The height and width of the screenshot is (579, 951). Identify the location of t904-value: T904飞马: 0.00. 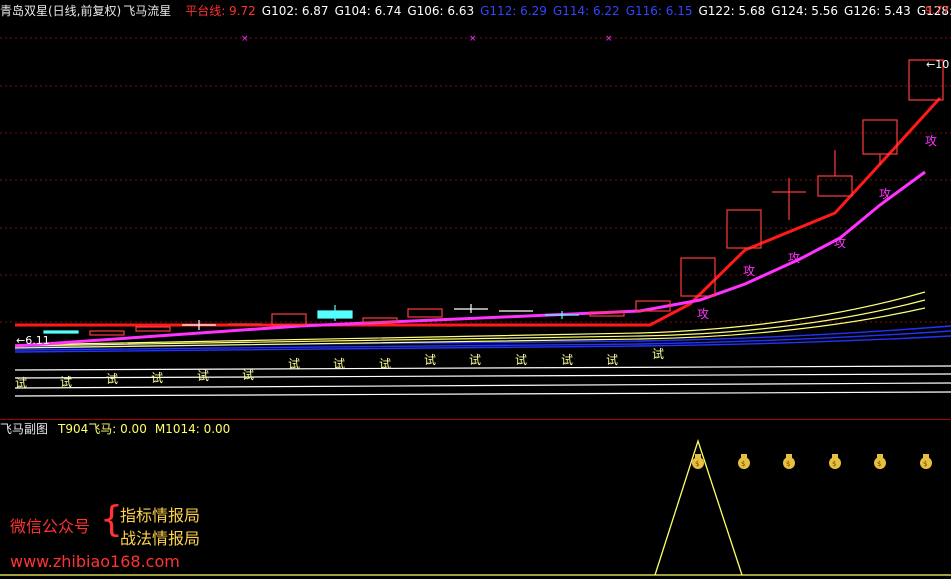
(102, 429).